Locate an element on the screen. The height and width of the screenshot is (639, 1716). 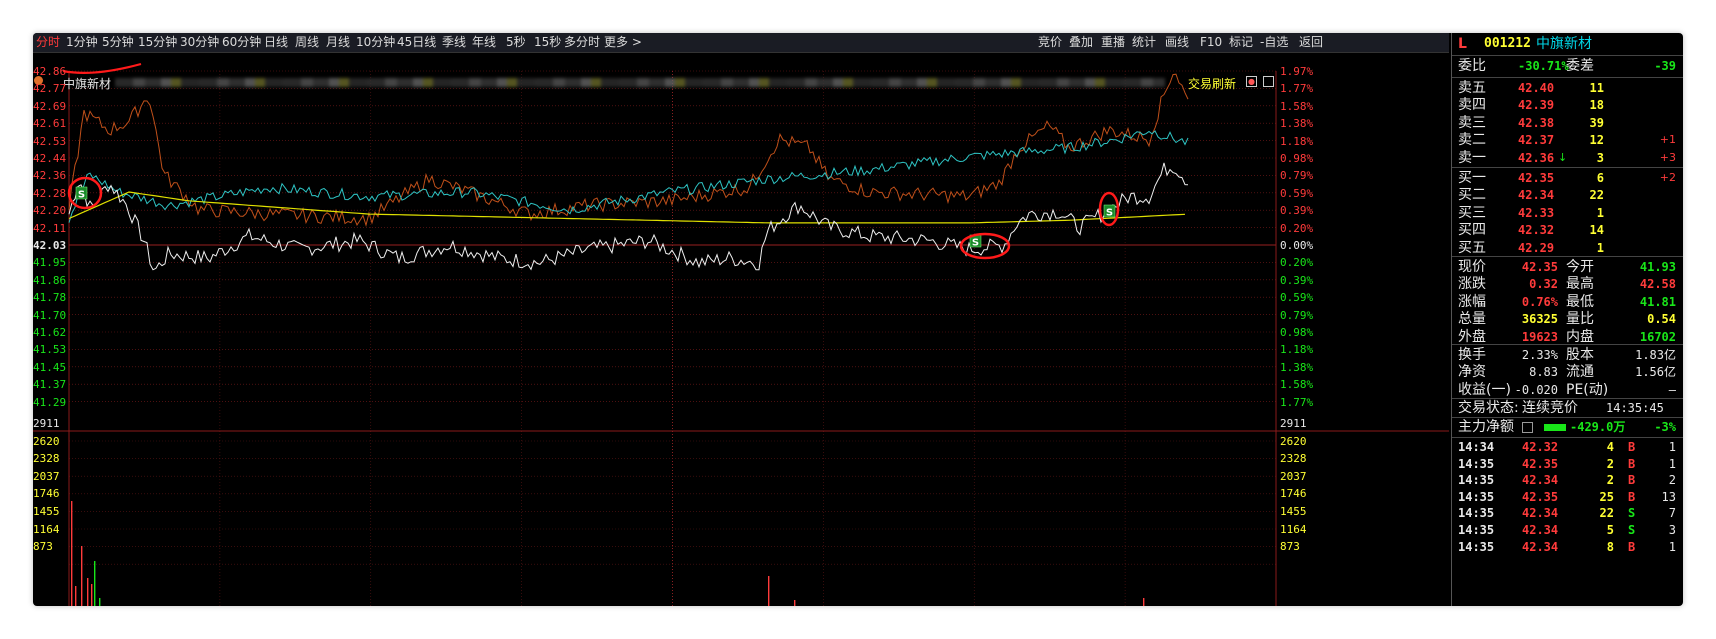
tick-row: 14:35 42.34 22 S 7 is located at coordinates (1567, 513).